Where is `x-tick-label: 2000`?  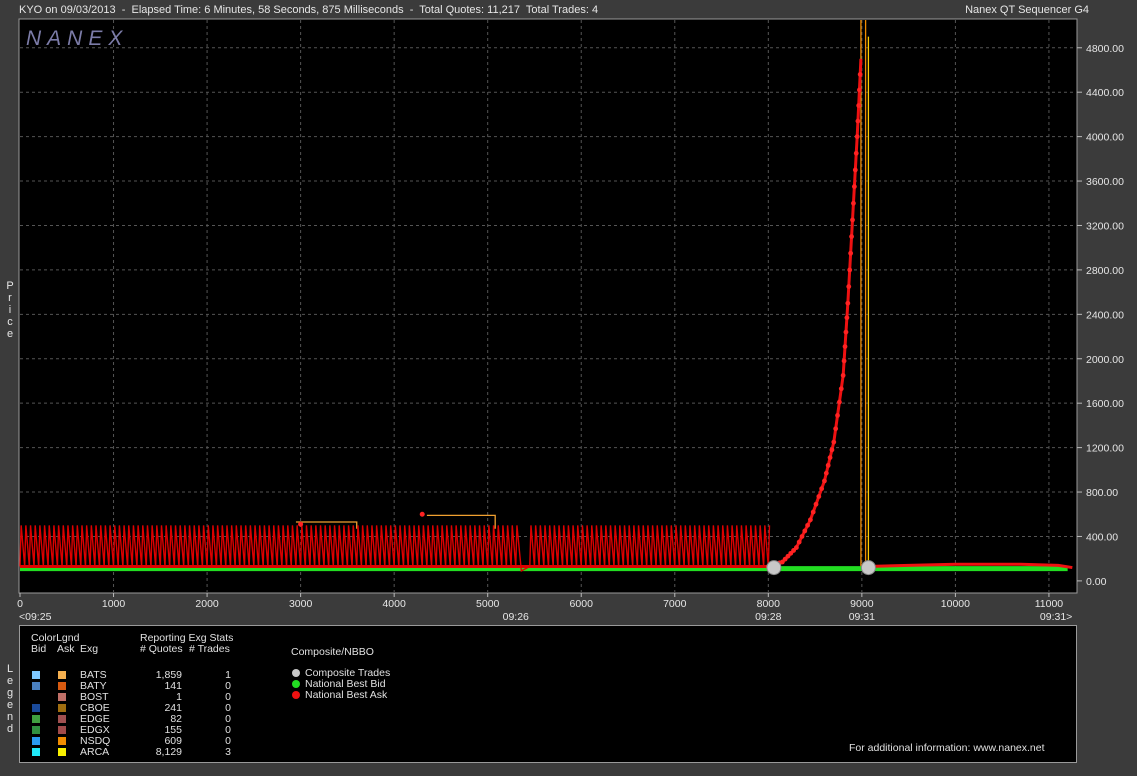
x-tick-label: 2000 is located at coordinates (207, 604).